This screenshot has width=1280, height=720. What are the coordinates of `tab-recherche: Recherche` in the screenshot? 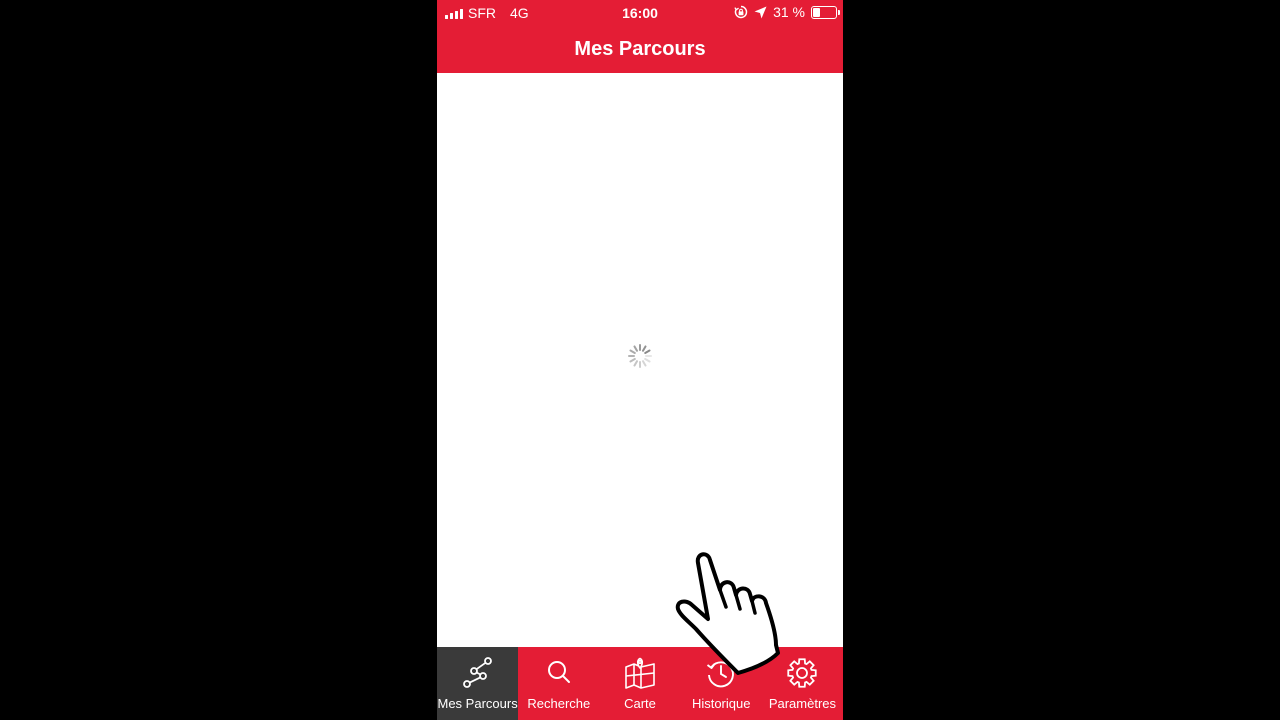 It's located at (558, 683).